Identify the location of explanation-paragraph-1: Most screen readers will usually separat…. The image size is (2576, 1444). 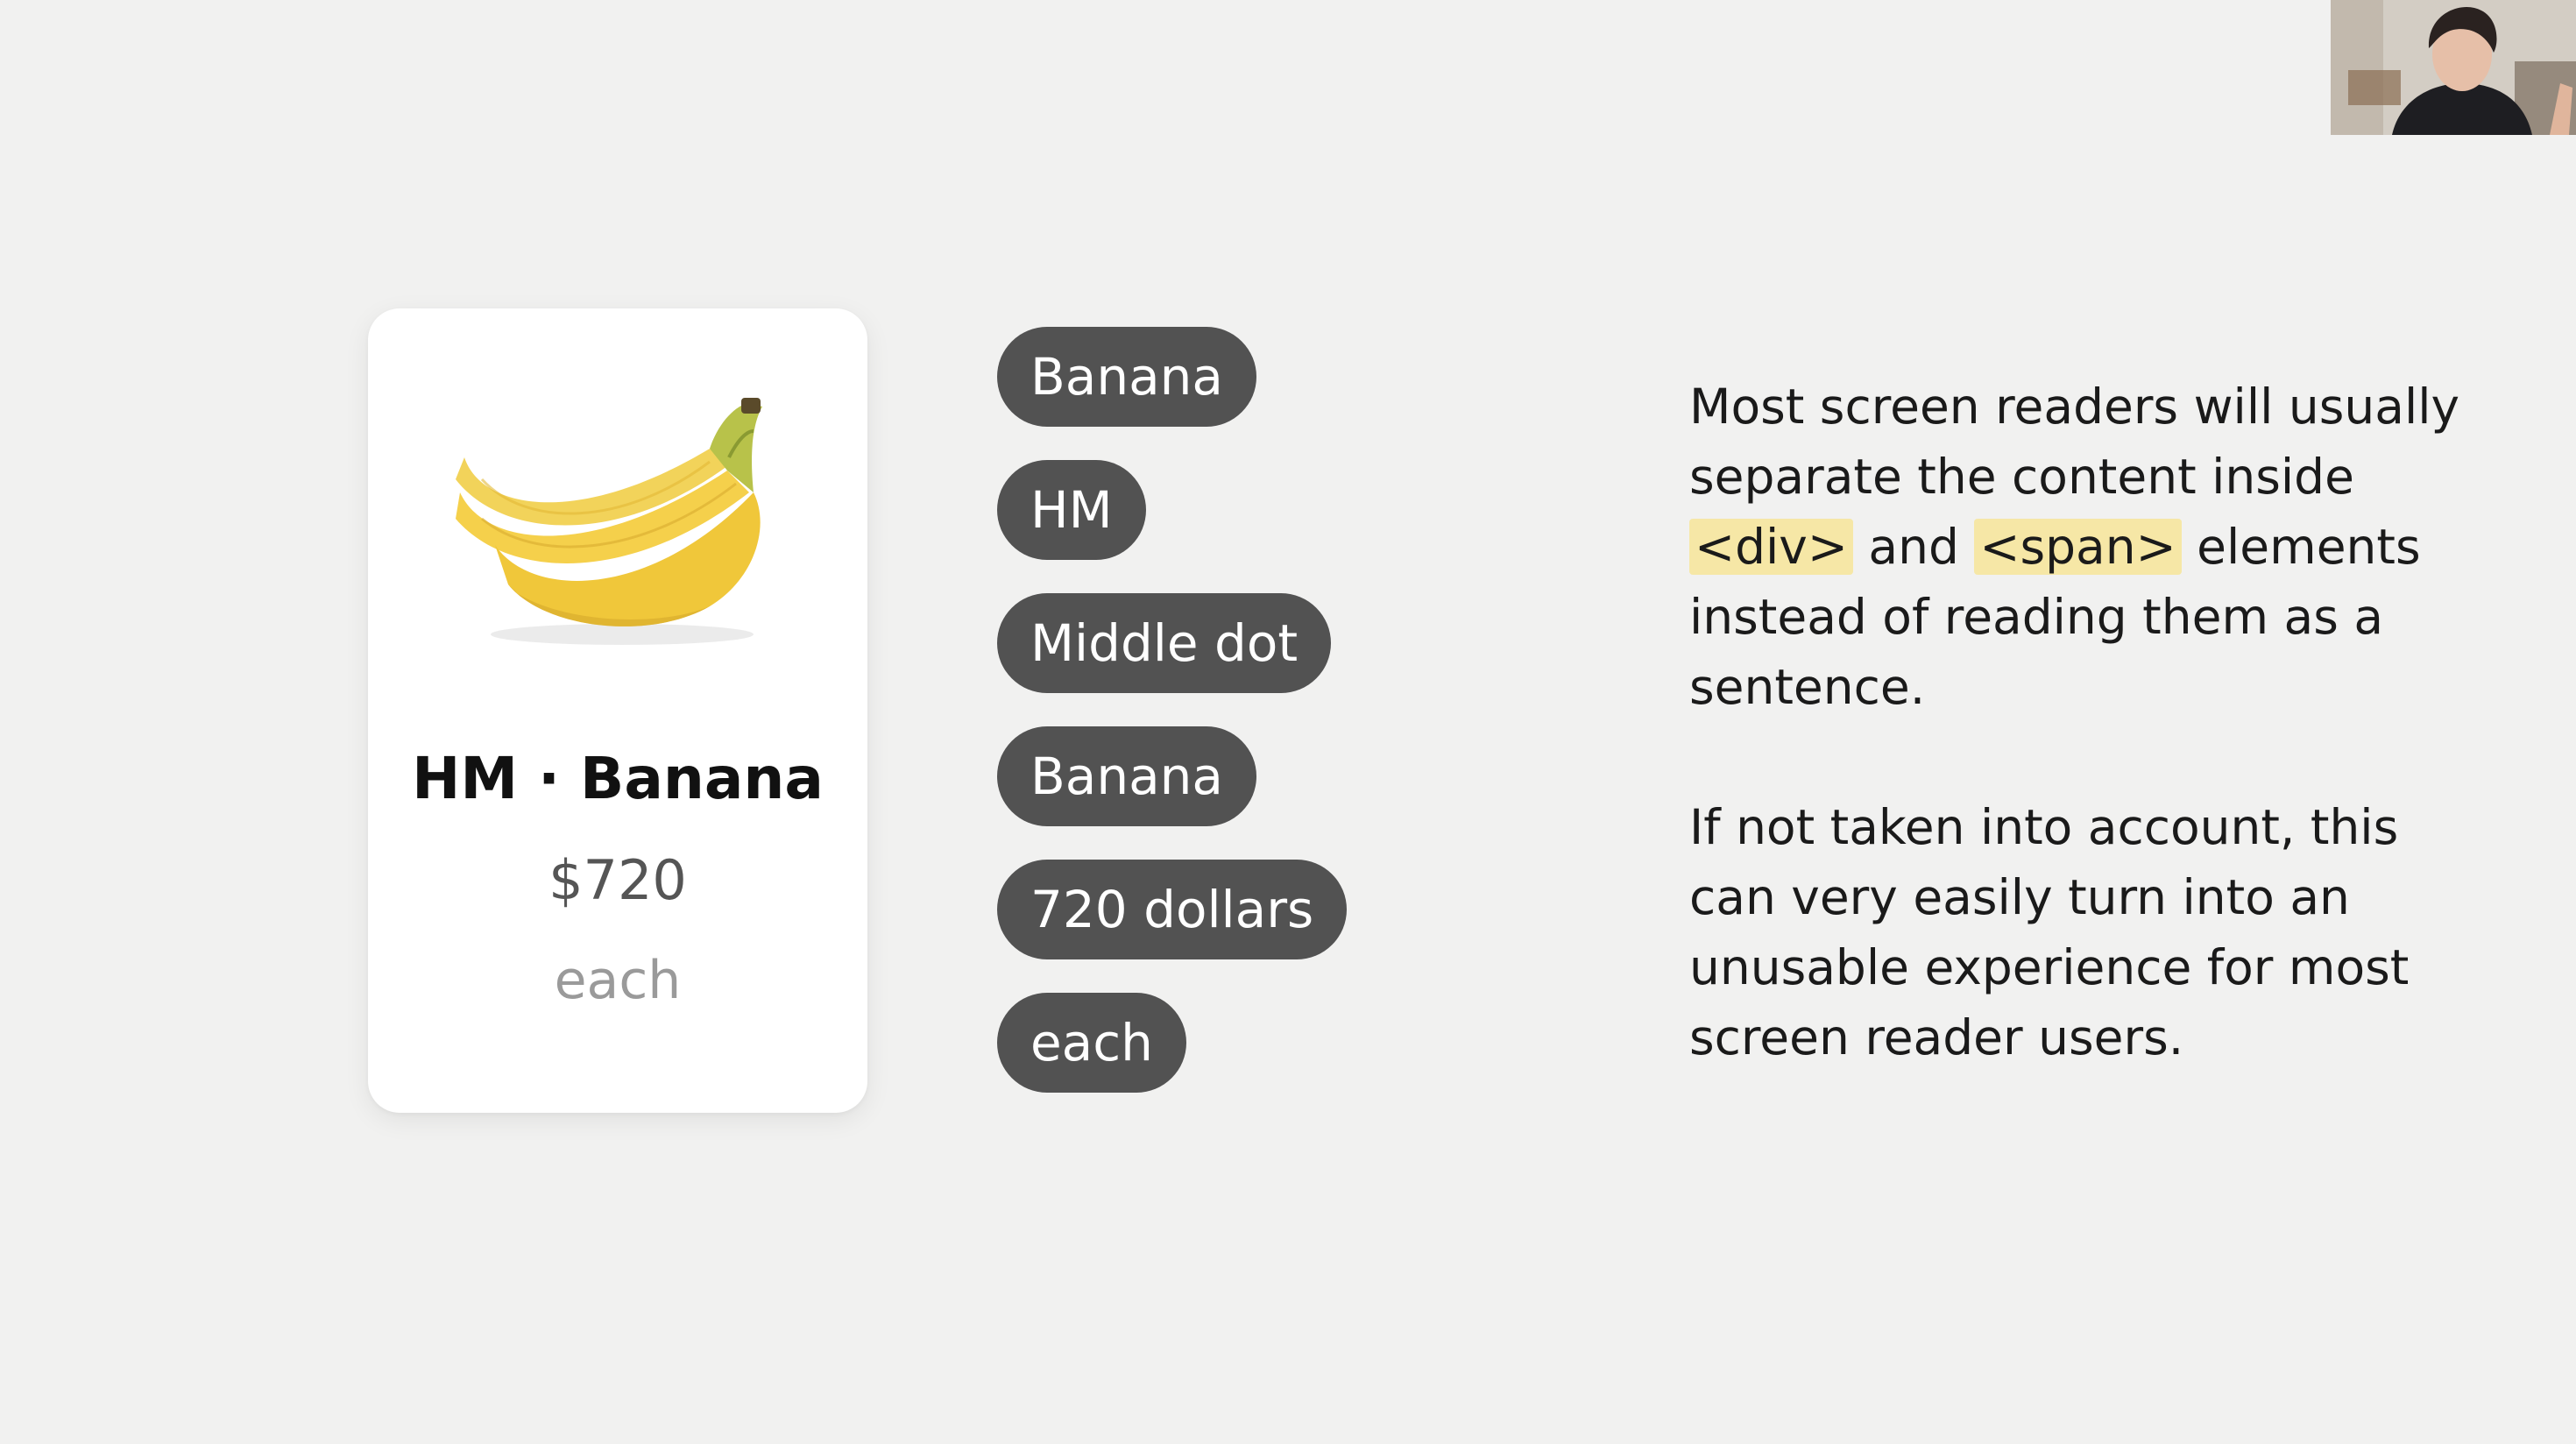
(2074, 547).